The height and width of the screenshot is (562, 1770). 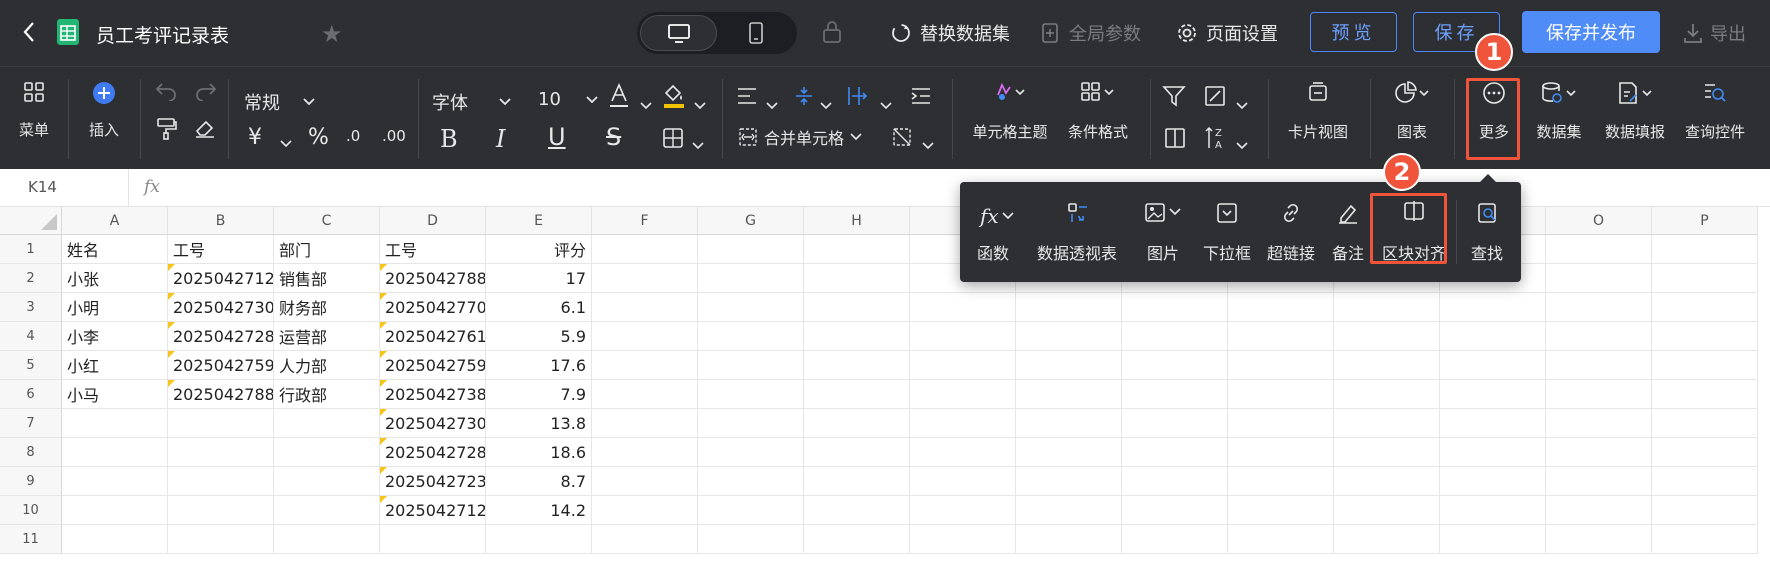 I want to click on cell-I10, so click(x=963, y=510).